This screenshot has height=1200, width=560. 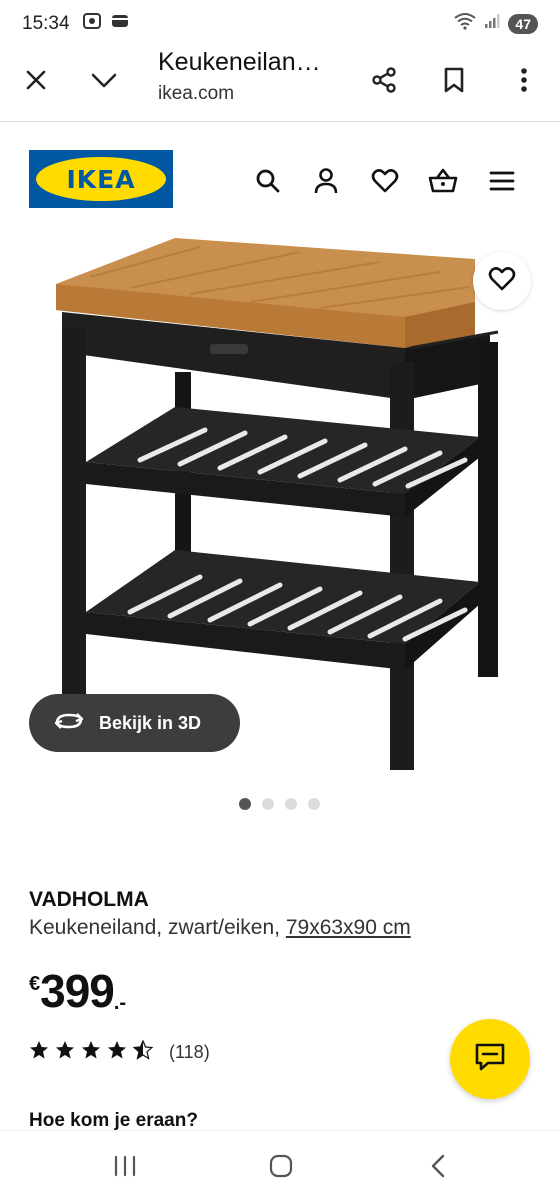 I want to click on status-right: 47, so click(x=496, y=24).